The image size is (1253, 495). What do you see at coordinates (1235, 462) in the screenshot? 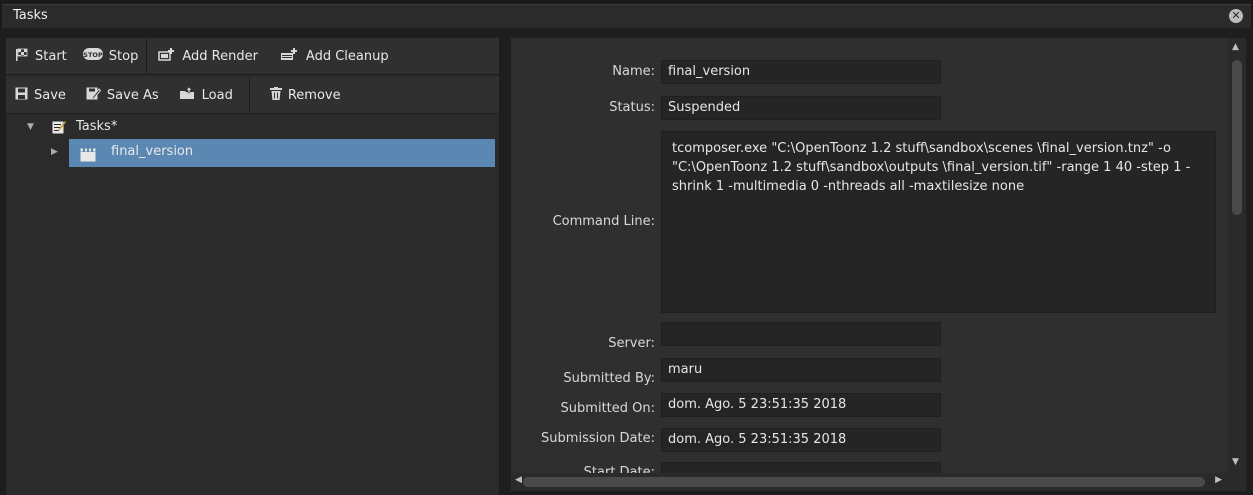
I see `scroll-down-icon: ▼` at bounding box center [1235, 462].